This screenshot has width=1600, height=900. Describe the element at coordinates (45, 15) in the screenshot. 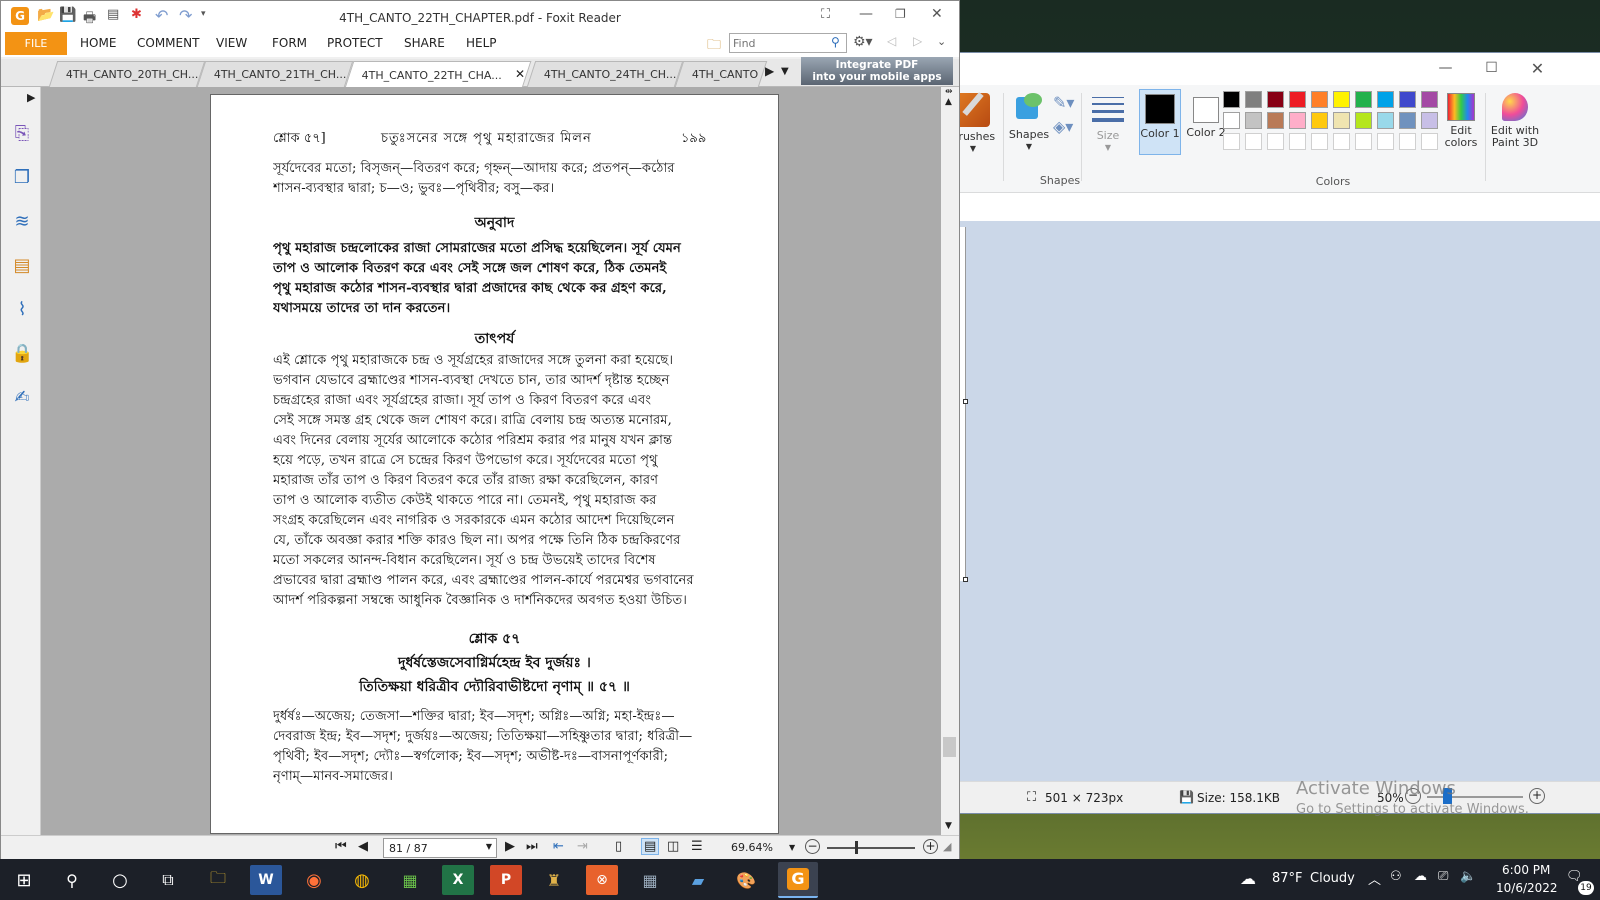

I see `open-icon: 📂` at that location.